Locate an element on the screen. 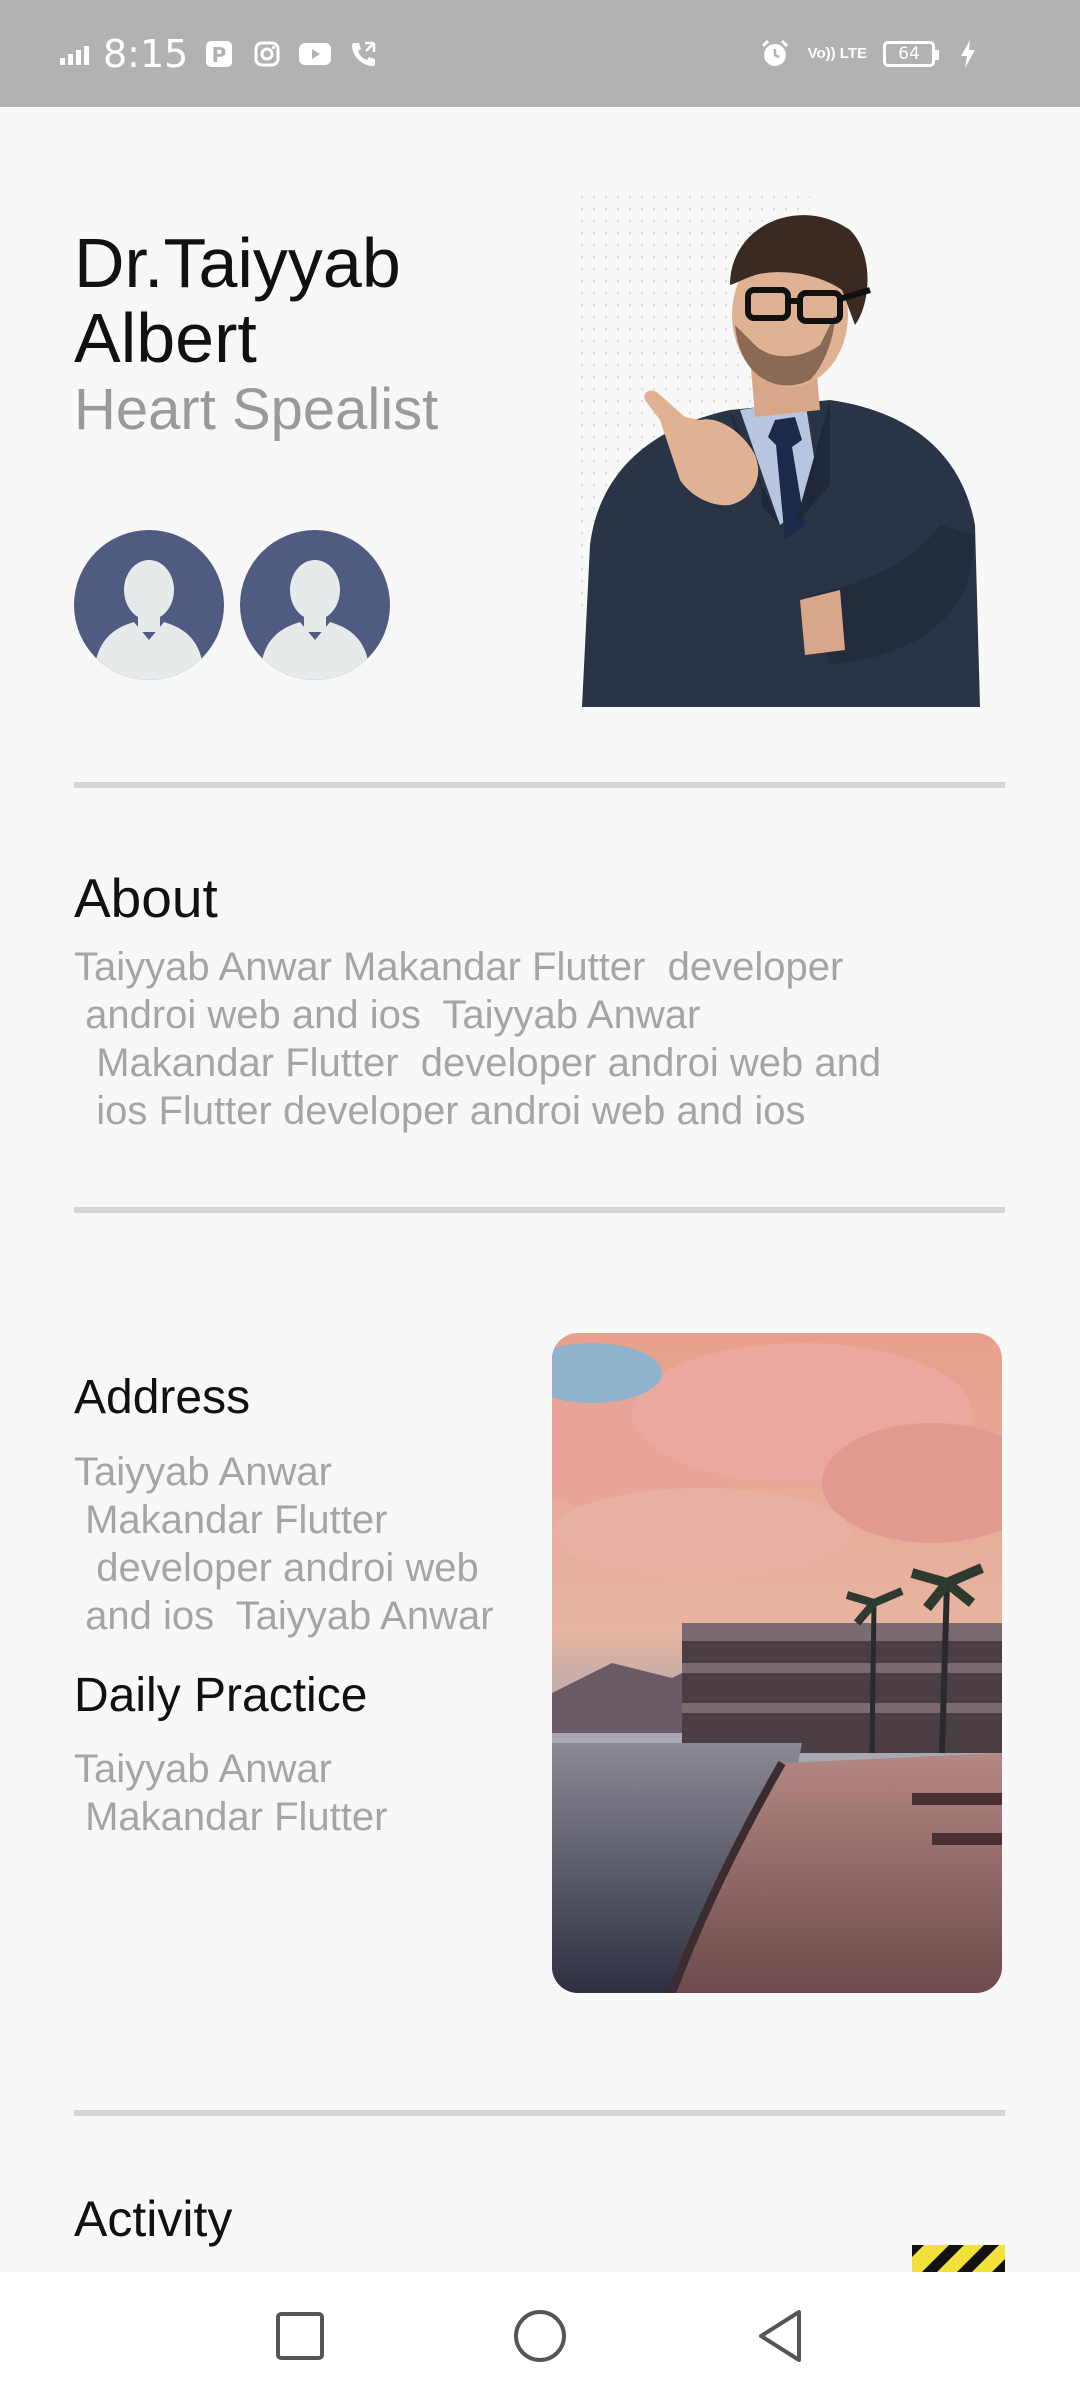  back-button is located at coordinates (780, 2336).